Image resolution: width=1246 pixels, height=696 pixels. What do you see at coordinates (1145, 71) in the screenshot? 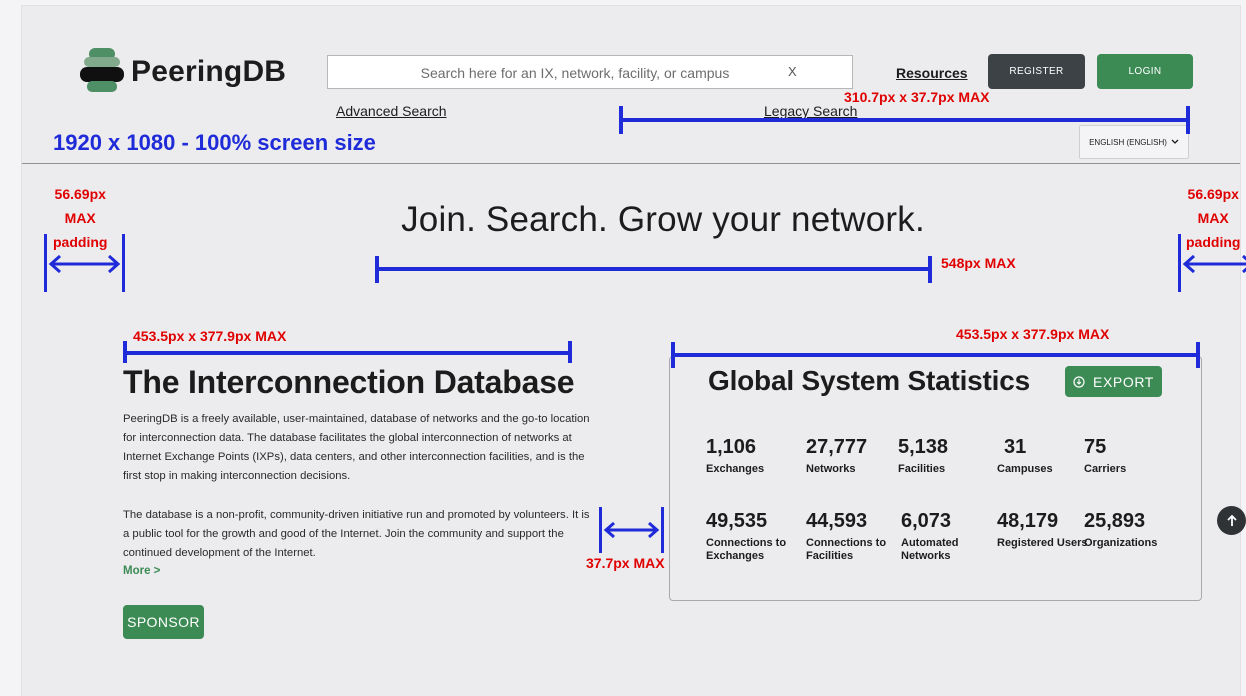
I see `login-button: LOGIN` at bounding box center [1145, 71].